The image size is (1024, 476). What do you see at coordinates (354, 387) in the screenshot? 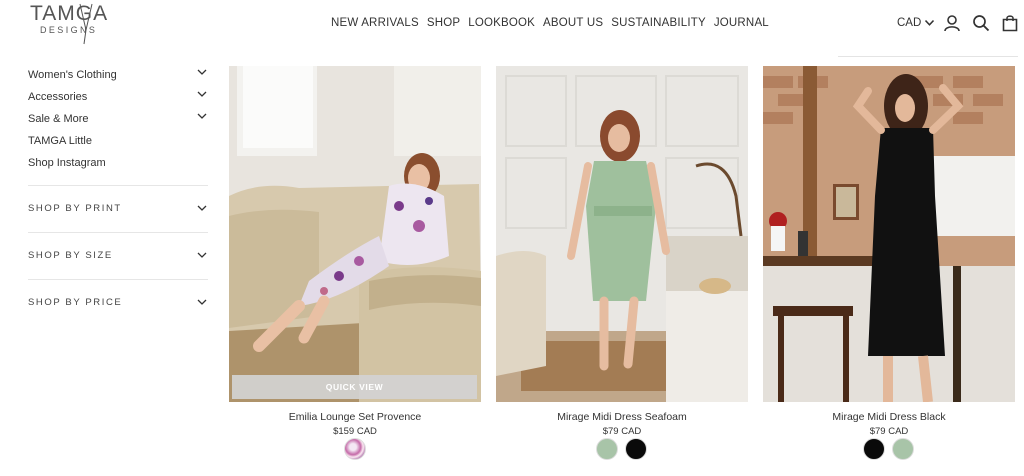
I see `quick-view-button: QUICK VIEW` at bounding box center [354, 387].